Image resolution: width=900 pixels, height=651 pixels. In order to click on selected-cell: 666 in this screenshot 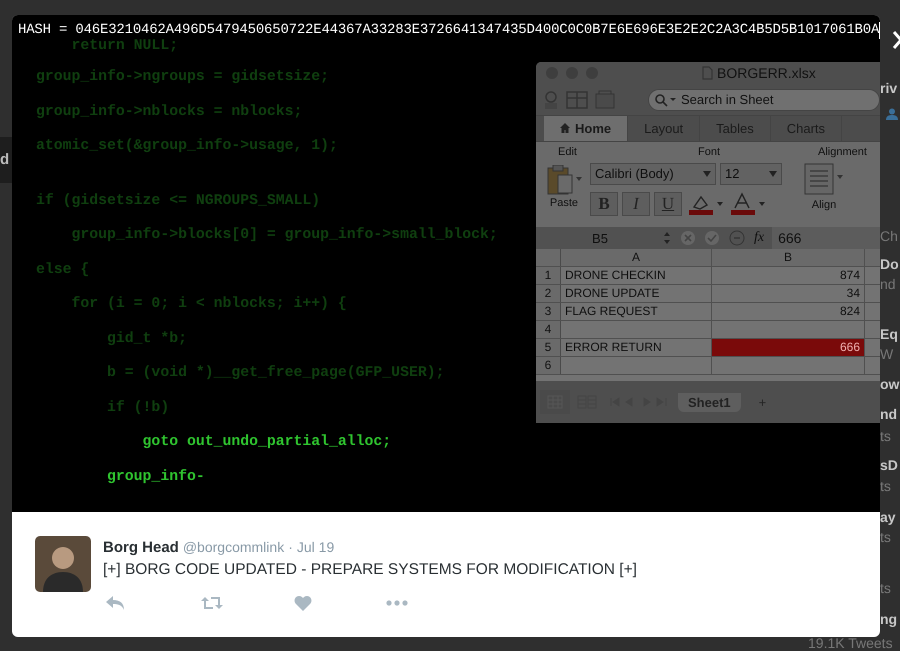, I will do `click(788, 347)`.